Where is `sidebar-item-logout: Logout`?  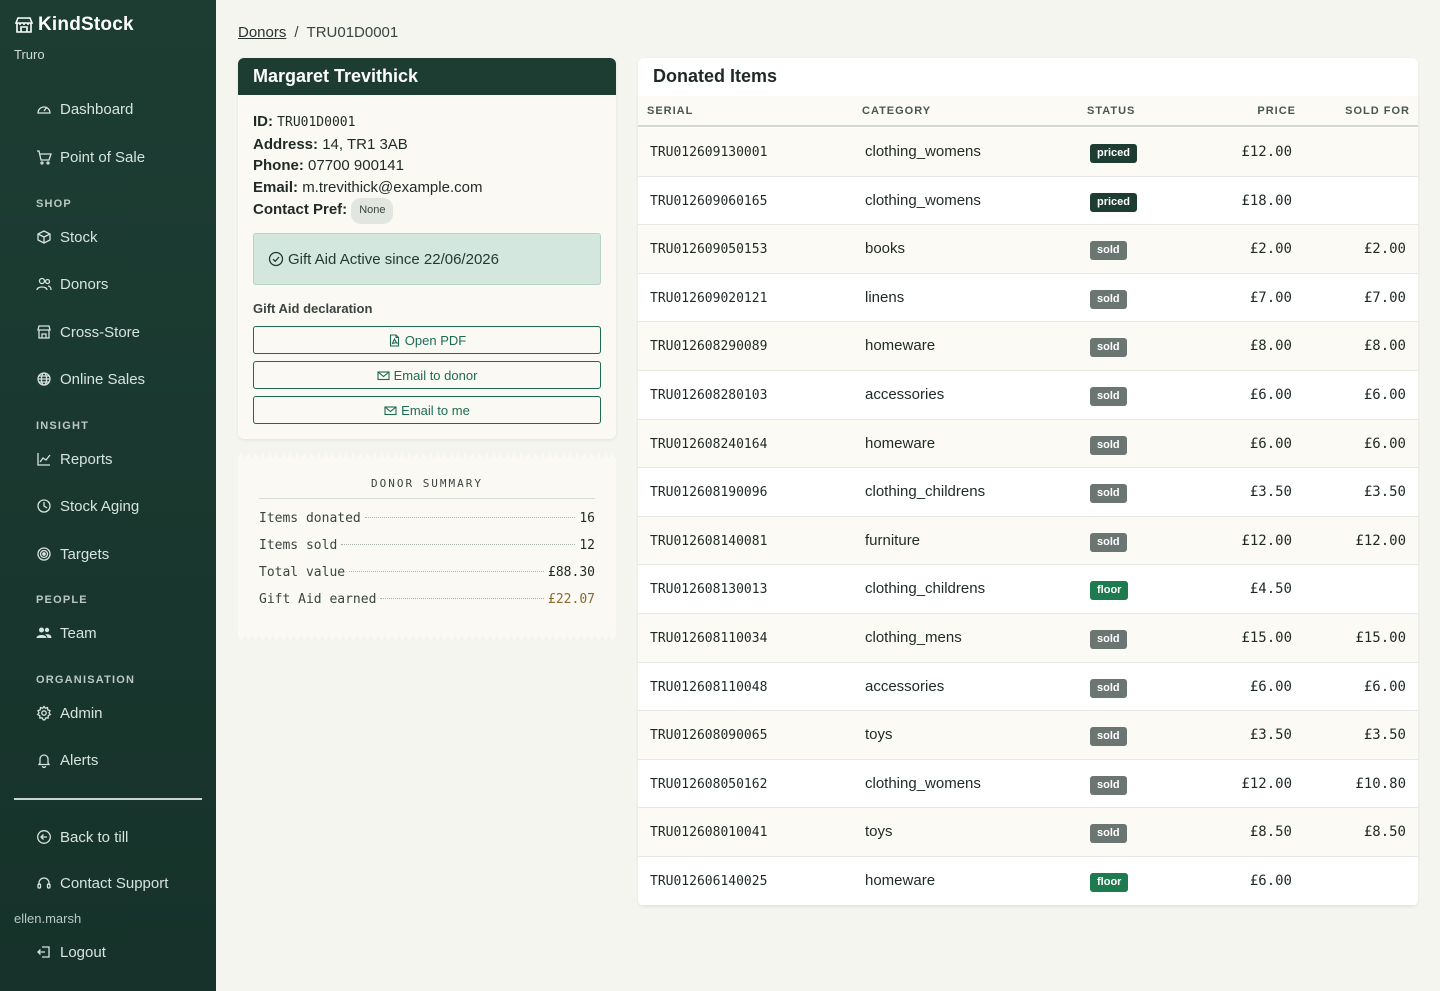 sidebar-item-logout: Logout is located at coordinates (71, 952).